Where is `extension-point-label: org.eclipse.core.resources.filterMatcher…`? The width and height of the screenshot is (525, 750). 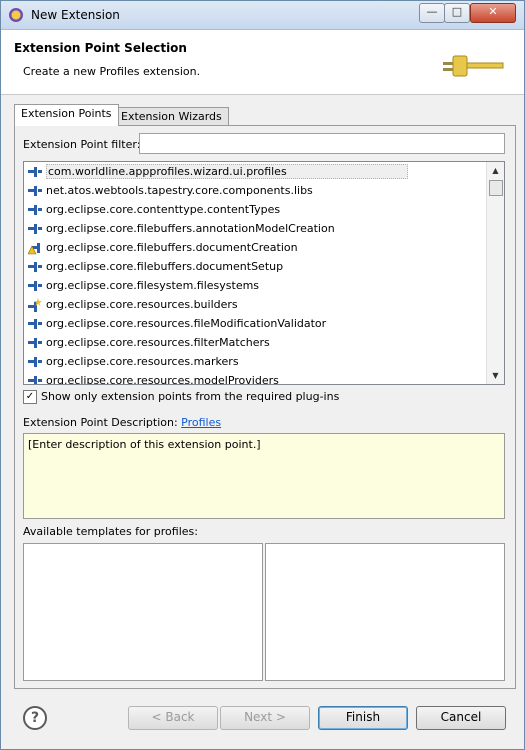
extension-point-label: org.eclipse.core.resources.filterMatcher… is located at coordinates (158, 342).